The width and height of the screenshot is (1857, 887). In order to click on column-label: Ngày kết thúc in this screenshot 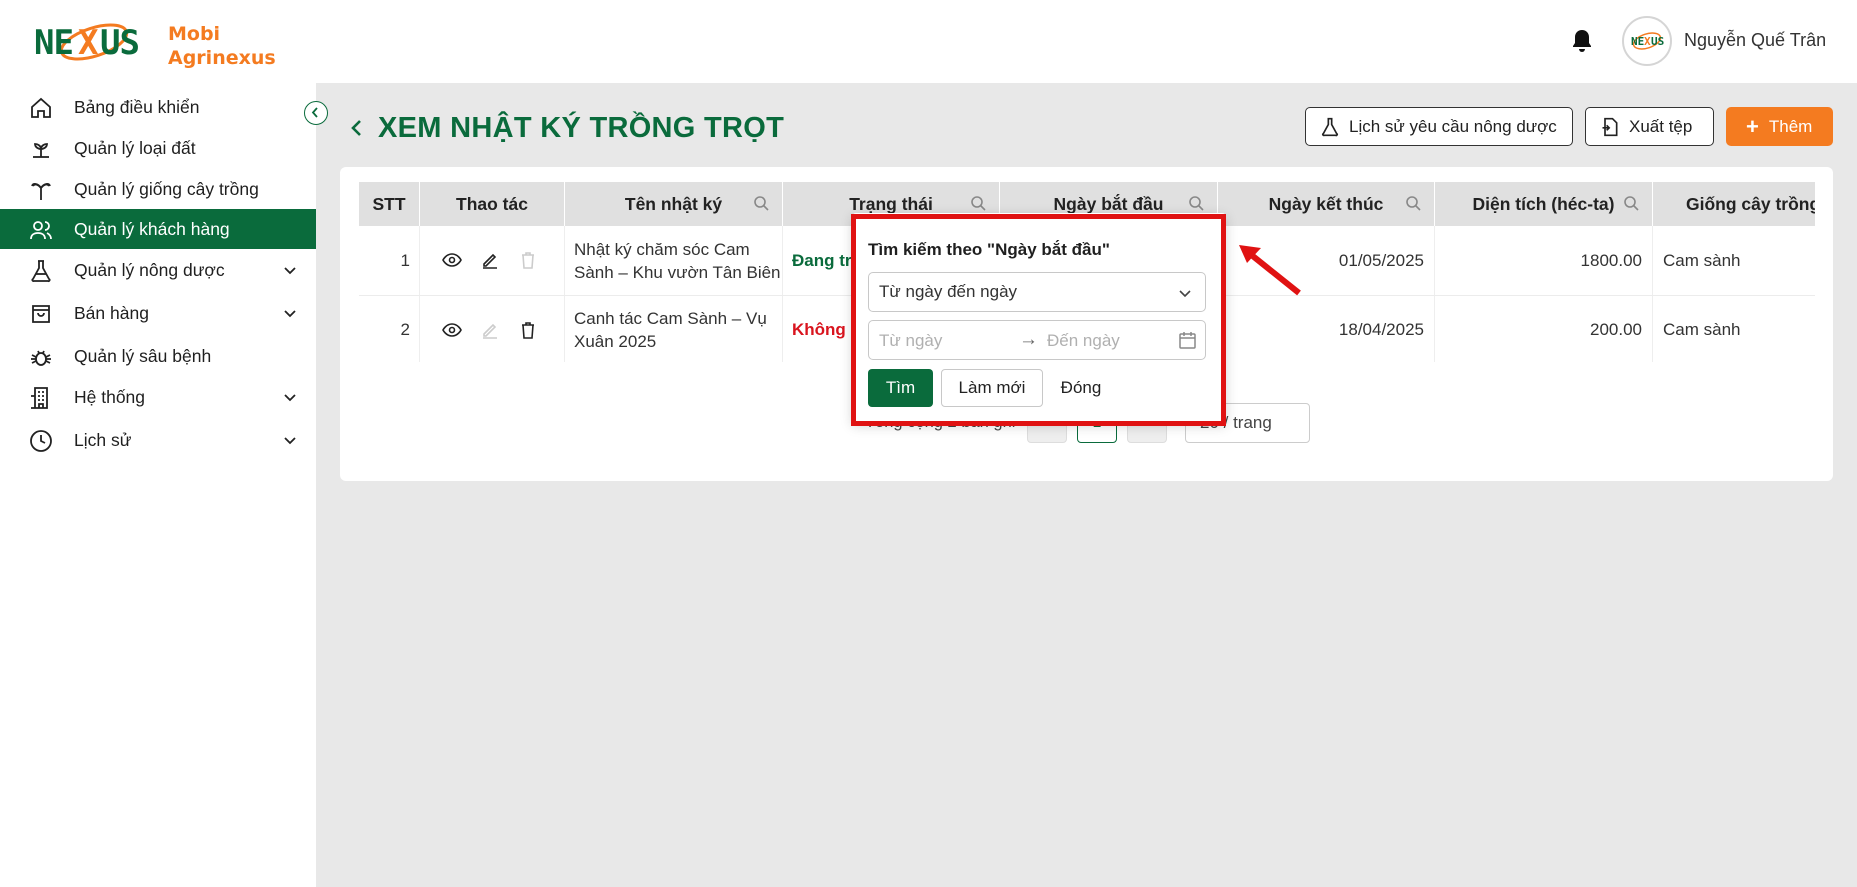, I will do `click(1326, 203)`.